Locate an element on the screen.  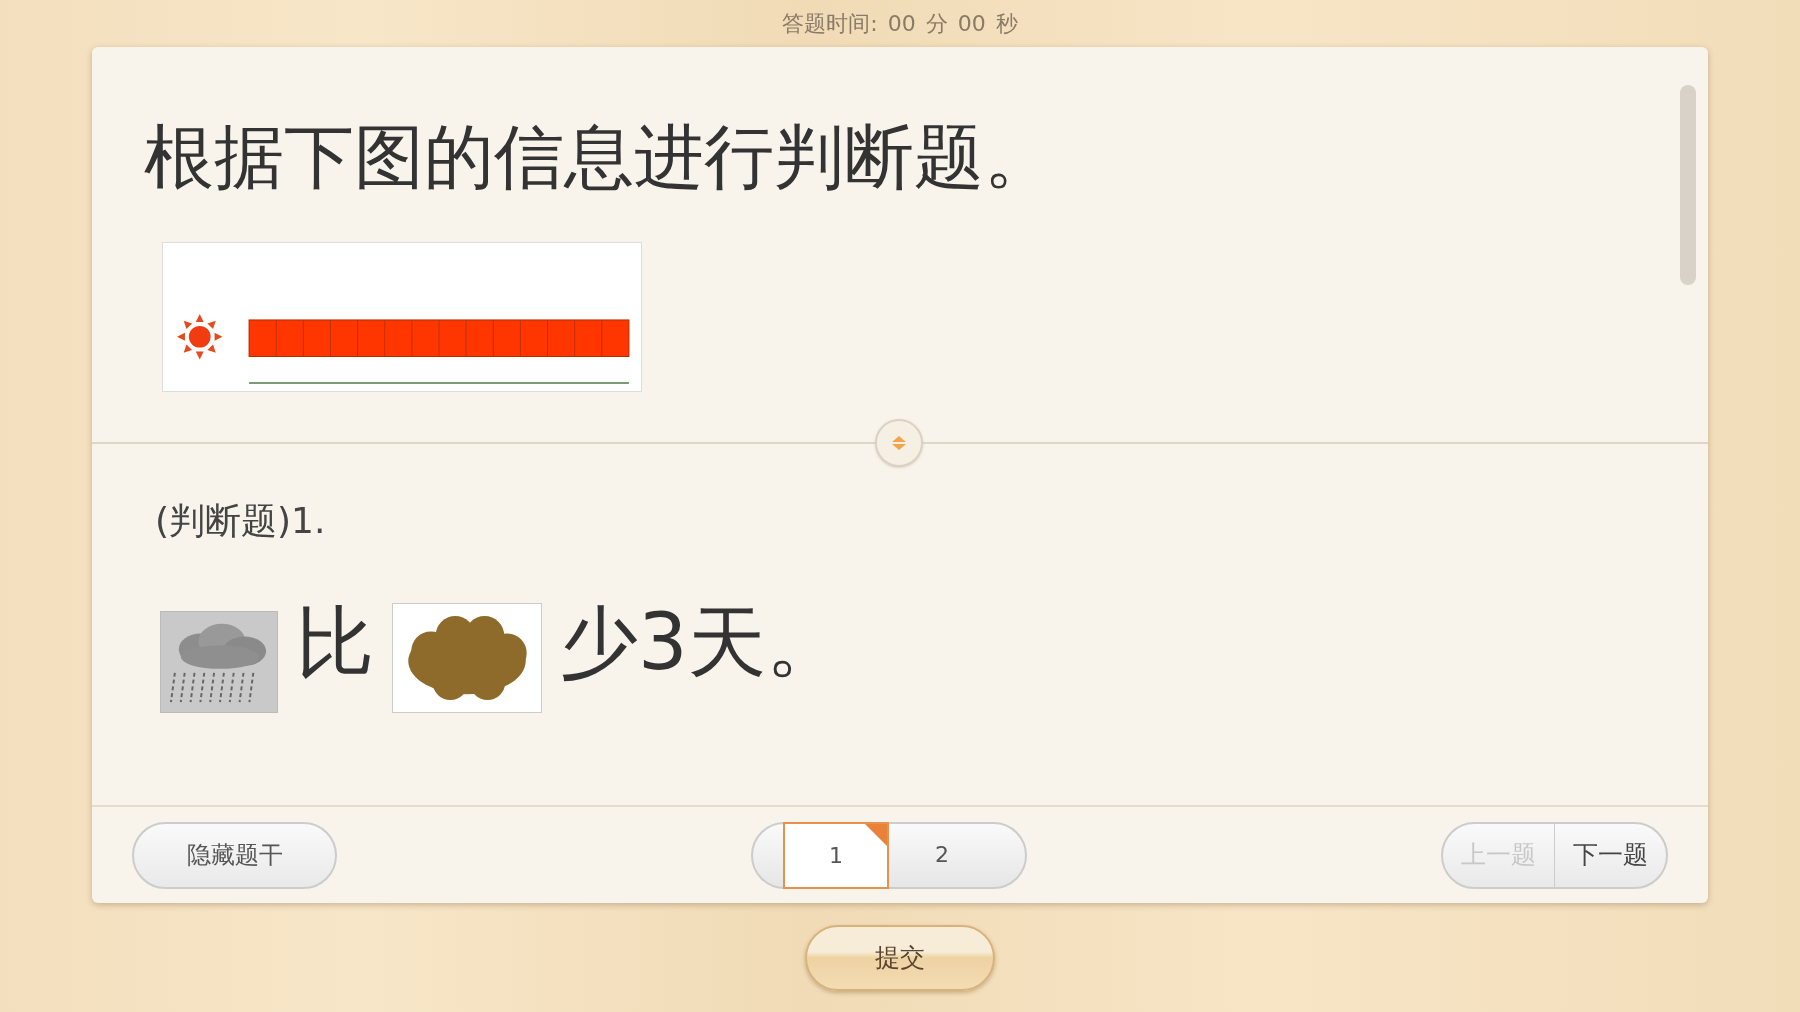
page-tab: 1 is located at coordinates (836, 855).